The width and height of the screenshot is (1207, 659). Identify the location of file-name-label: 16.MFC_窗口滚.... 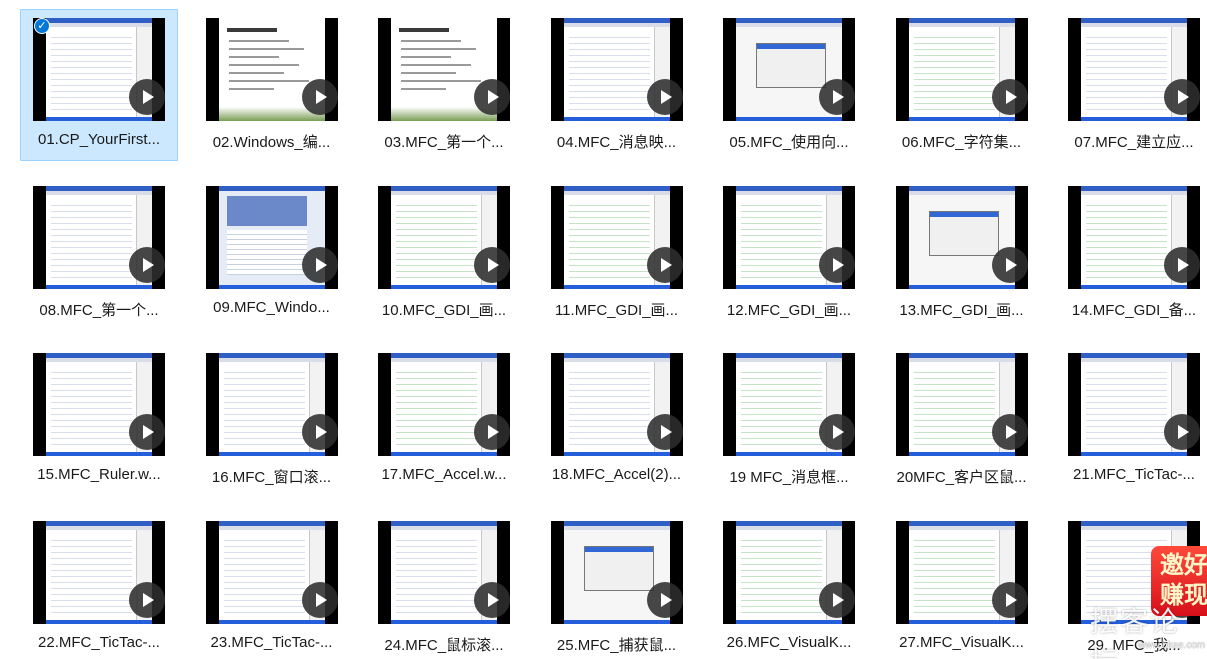
(271, 477).